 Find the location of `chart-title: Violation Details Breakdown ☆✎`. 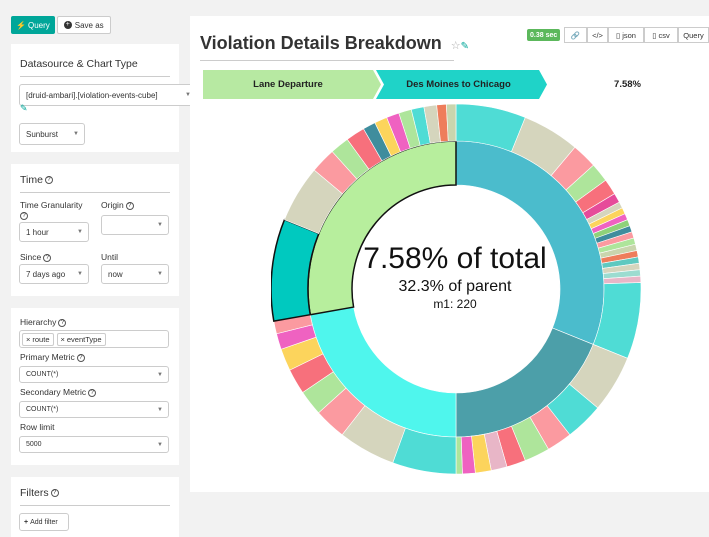

chart-title: Violation Details Breakdown ☆✎ is located at coordinates (334, 43).